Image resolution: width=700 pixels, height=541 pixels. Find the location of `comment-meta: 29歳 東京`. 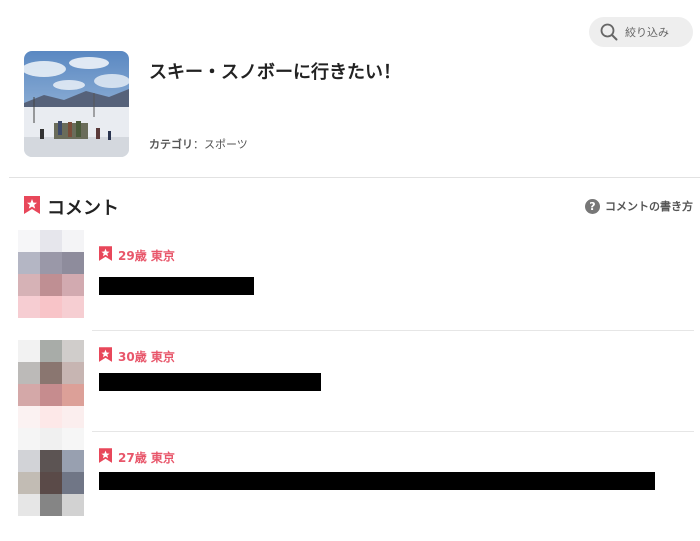

comment-meta: 29歳 東京 is located at coordinates (137, 255).